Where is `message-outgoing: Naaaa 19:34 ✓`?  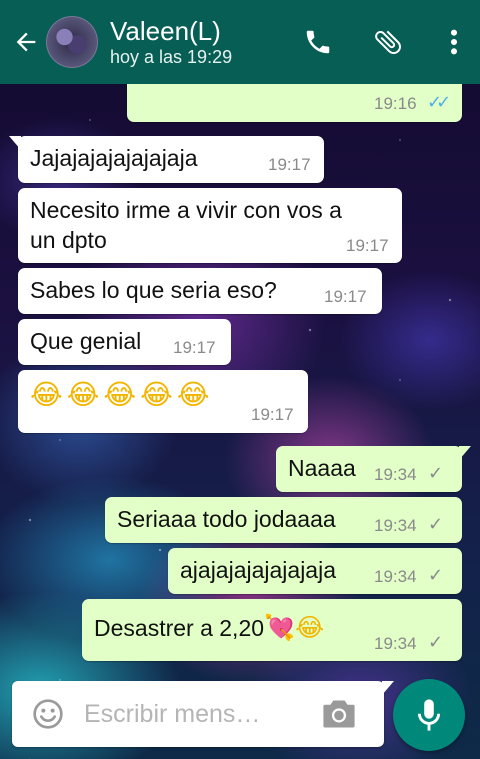
message-outgoing: Naaaa 19:34 ✓ is located at coordinates (373, 469).